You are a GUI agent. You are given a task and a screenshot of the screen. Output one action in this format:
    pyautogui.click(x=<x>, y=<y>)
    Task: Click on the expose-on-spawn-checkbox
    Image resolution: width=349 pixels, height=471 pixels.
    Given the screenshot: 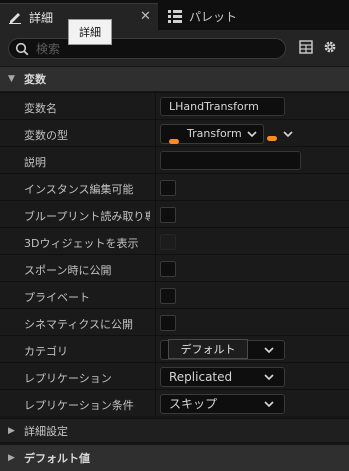 What is the action you would take?
    pyautogui.click(x=168, y=269)
    